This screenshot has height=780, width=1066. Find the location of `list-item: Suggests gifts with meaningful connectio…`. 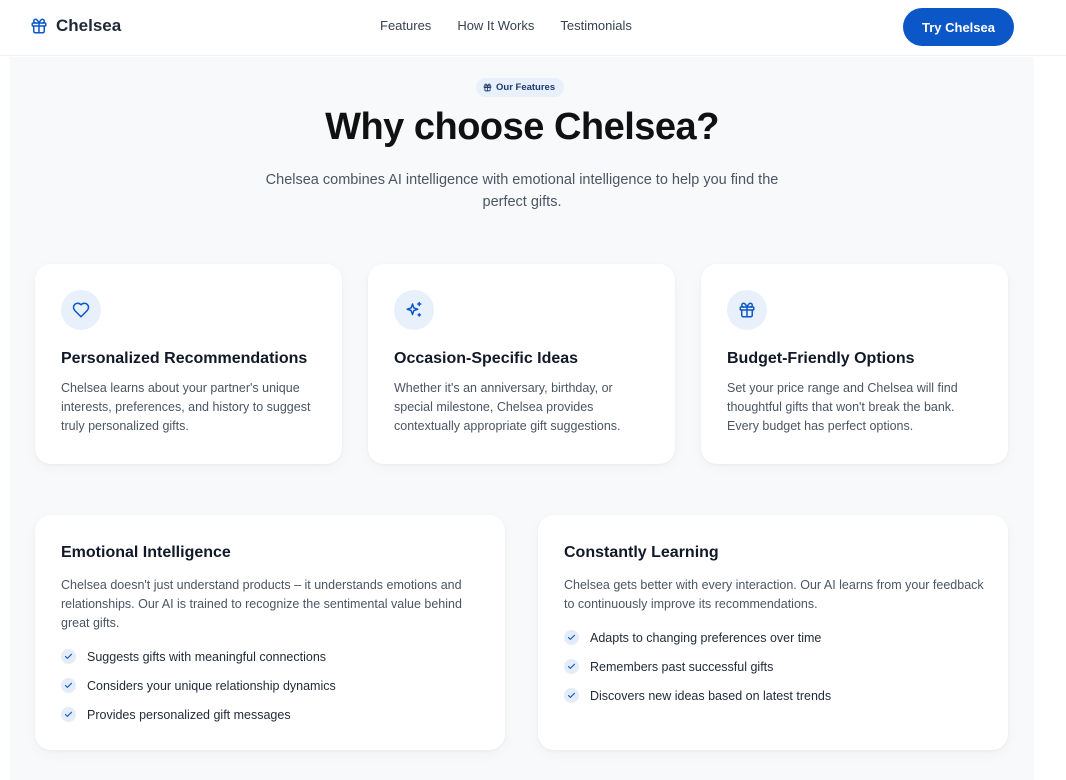

list-item: Suggests gifts with meaningful connectio… is located at coordinates (272, 656).